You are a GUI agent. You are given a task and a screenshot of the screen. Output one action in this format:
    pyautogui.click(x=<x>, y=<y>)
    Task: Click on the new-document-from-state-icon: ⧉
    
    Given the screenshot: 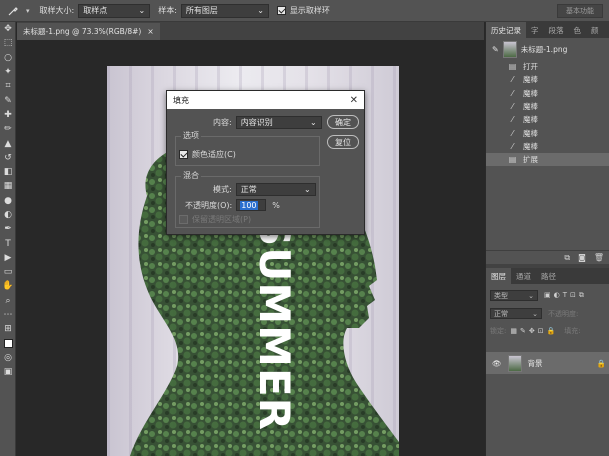 What is the action you would take?
    pyautogui.click(x=567, y=258)
    